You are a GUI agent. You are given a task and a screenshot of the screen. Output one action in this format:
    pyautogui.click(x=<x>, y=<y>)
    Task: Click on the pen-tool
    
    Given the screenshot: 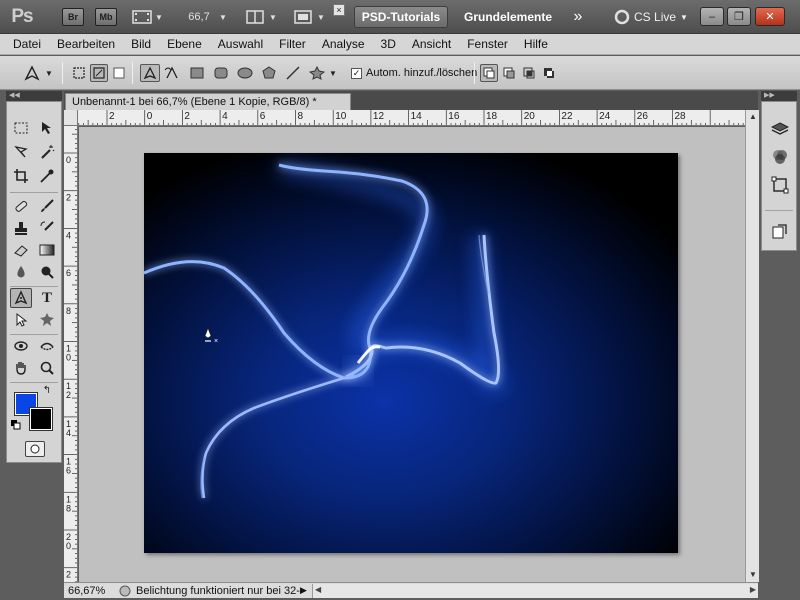 What is the action you would take?
    pyautogui.click(x=21, y=298)
    